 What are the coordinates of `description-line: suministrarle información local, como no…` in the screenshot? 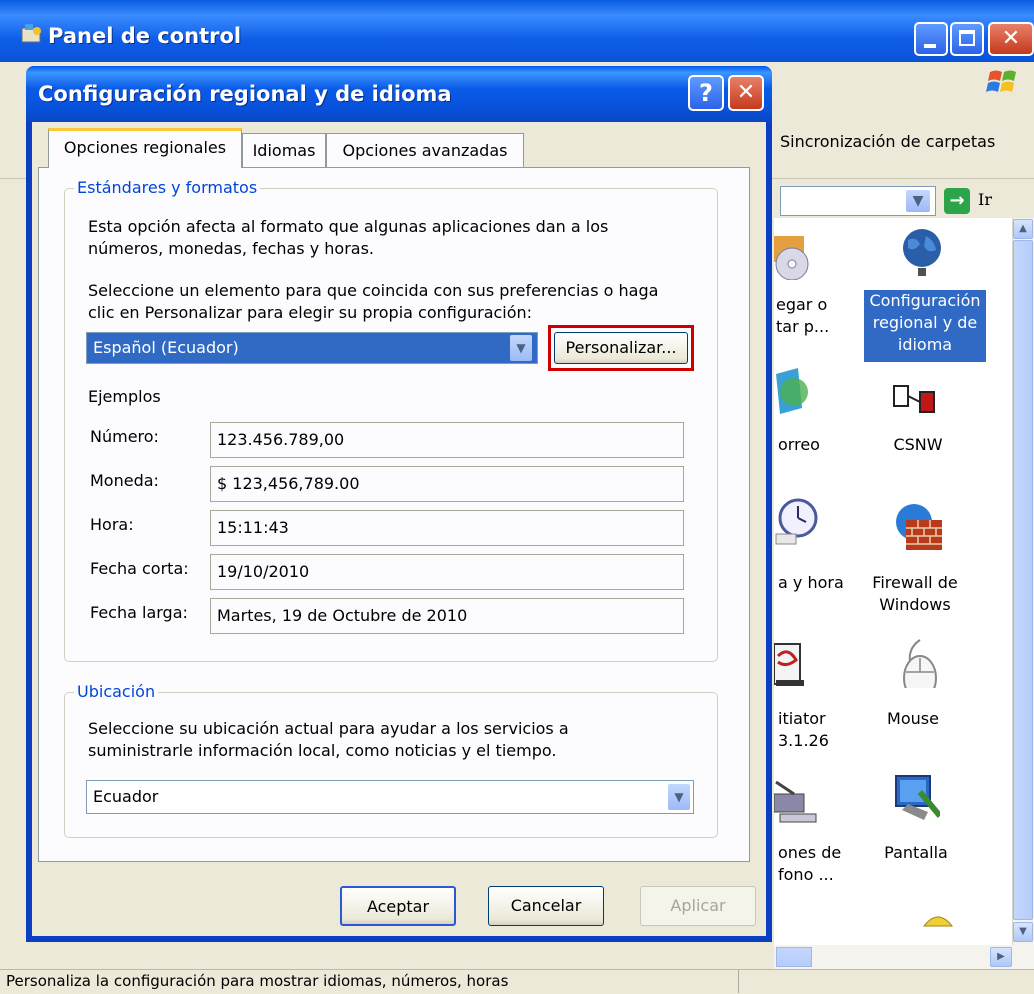 It's located at (322, 750).